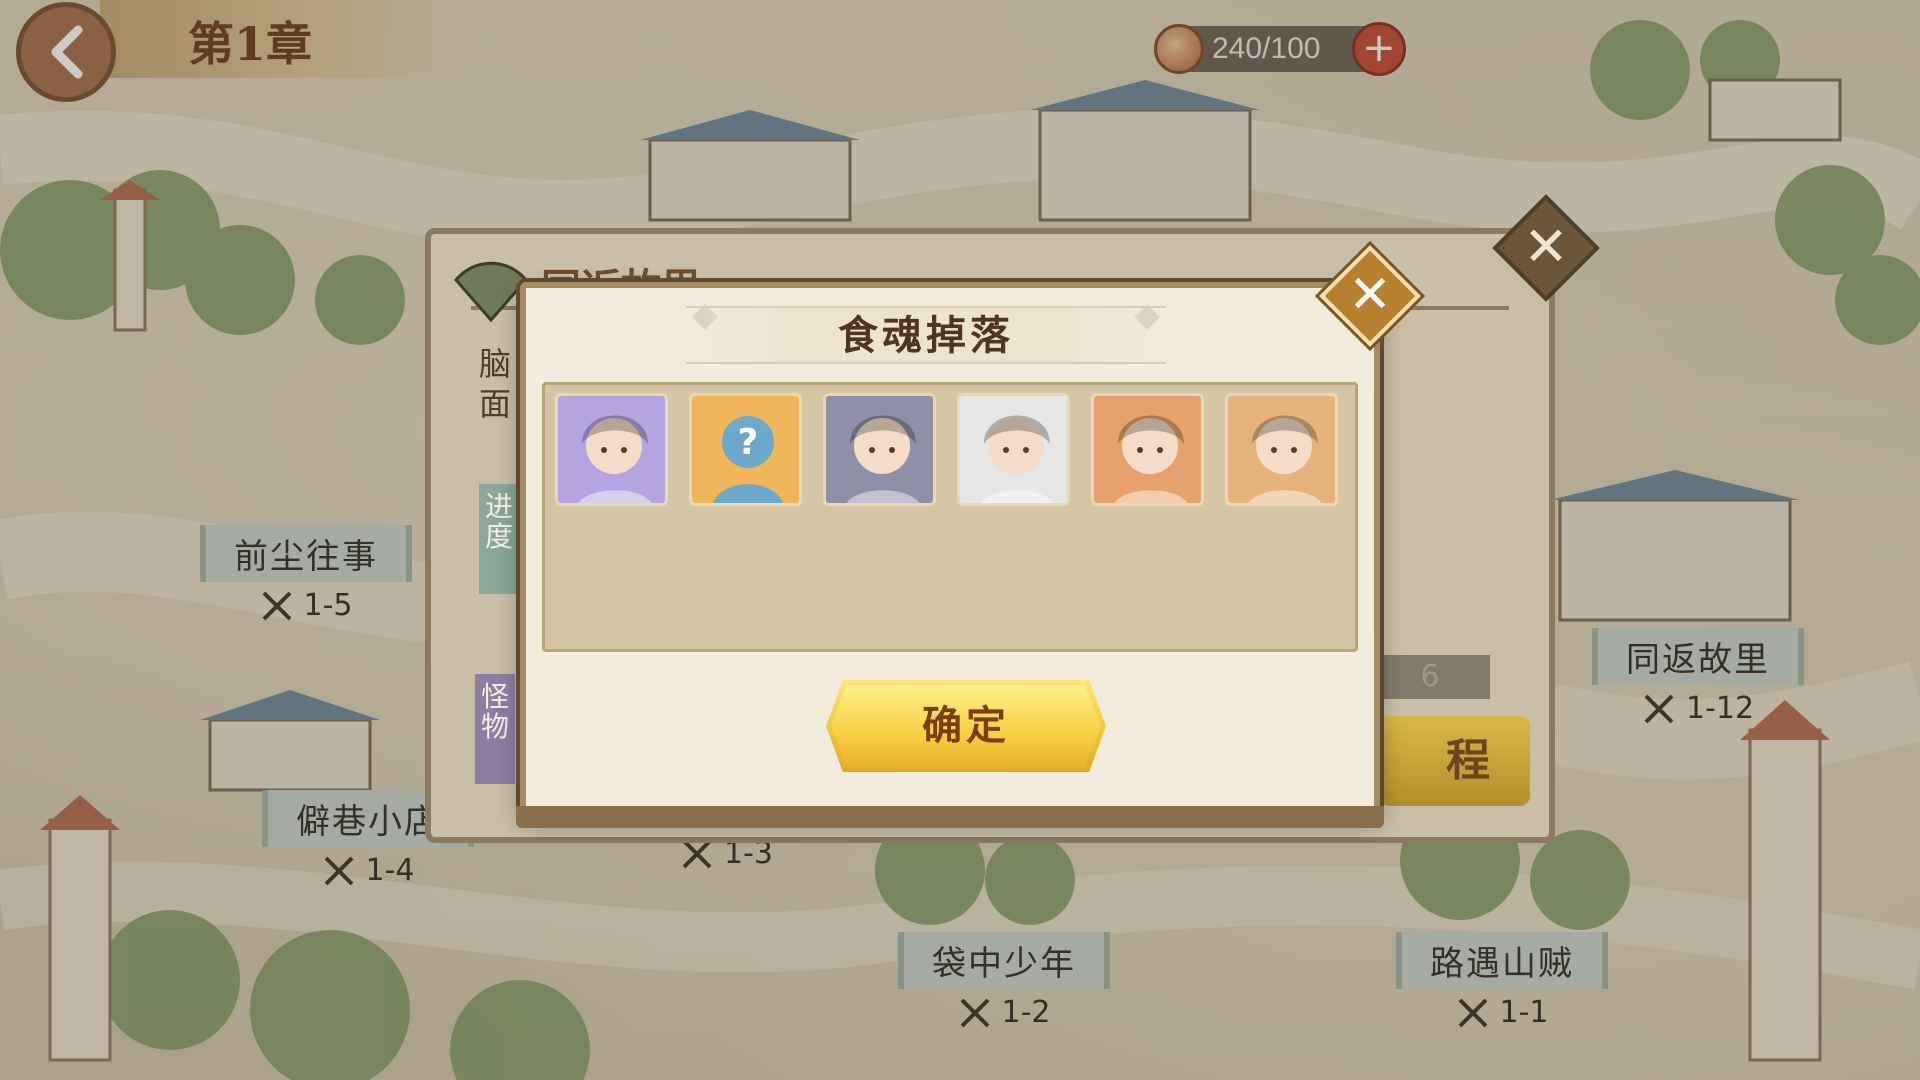  What do you see at coordinates (950, 517) in the screenshot?
I see `reward-list: ?` at bounding box center [950, 517].